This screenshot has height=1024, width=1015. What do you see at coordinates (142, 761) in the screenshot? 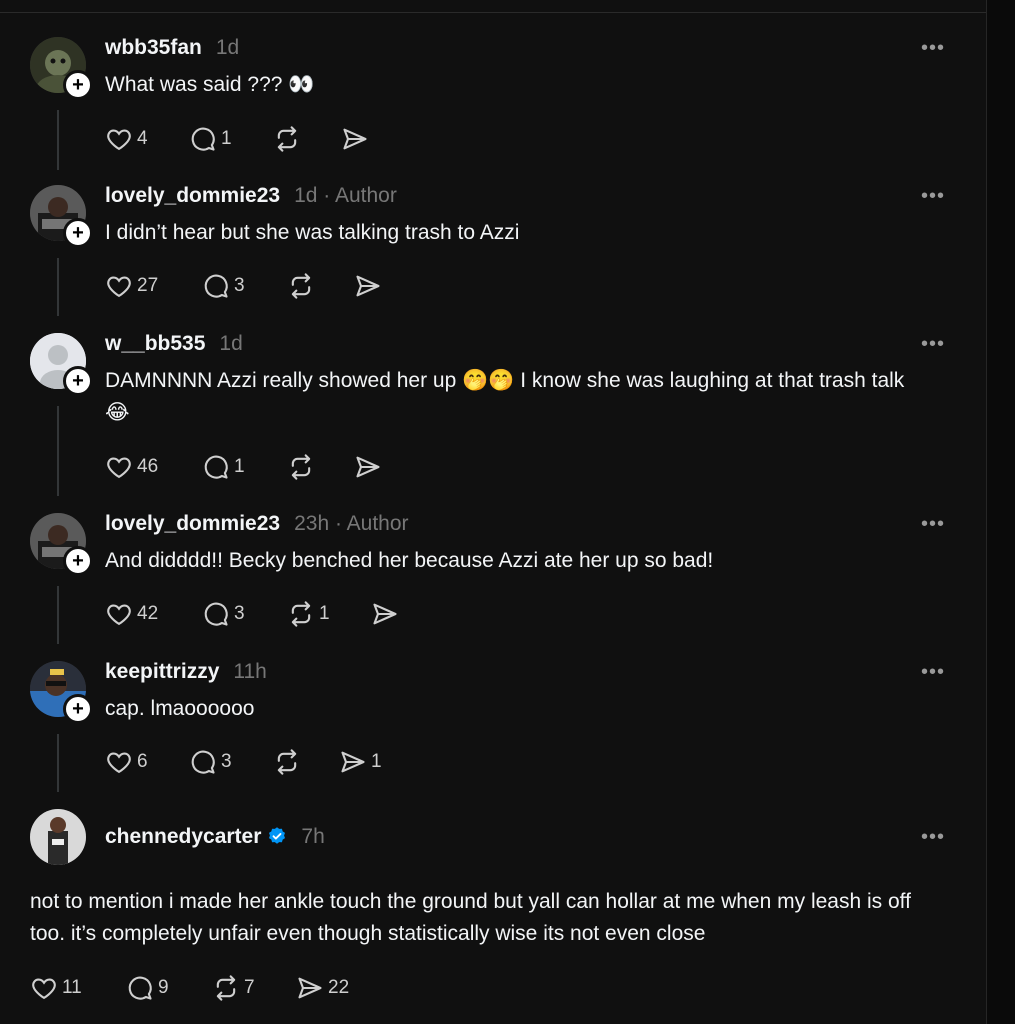
I see `like-count: 6` at bounding box center [142, 761].